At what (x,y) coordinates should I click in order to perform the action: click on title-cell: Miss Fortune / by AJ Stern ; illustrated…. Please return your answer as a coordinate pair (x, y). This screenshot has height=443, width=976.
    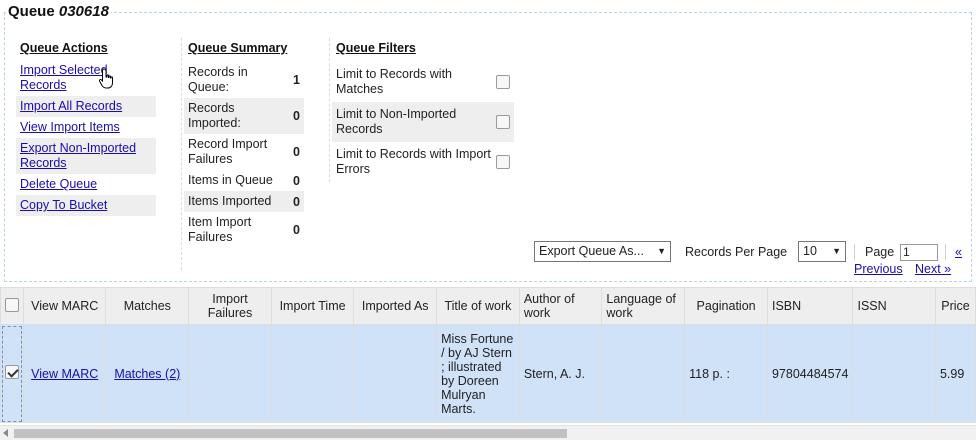
    Looking at the image, I should click on (478, 373).